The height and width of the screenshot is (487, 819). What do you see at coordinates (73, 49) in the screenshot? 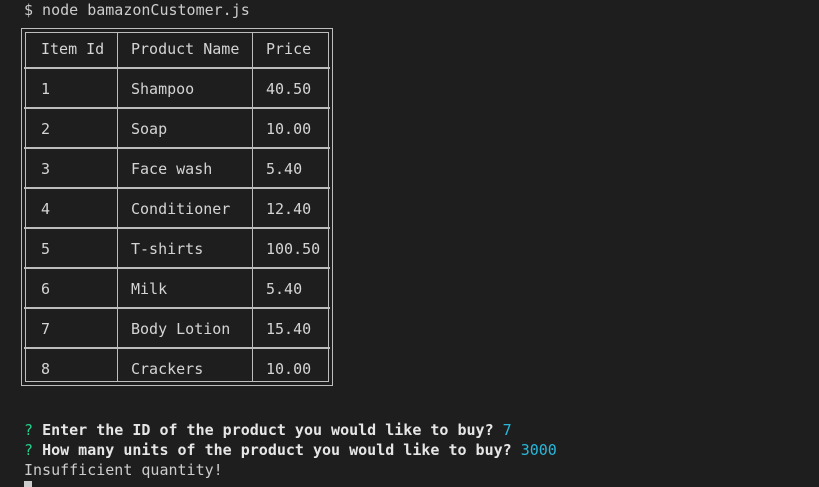
I see `header-item-id: Item Id` at bounding box center [73, 49].